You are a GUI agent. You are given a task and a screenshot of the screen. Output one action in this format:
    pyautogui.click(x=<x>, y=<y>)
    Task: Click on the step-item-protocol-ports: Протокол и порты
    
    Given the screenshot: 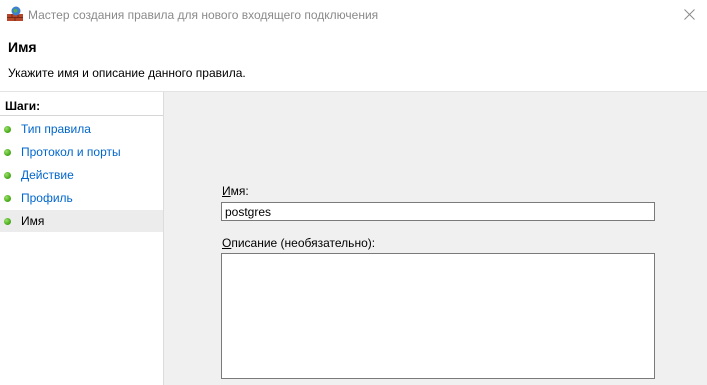 What is the action you would take?
    pyautogui.click(x=81, y=152)
    